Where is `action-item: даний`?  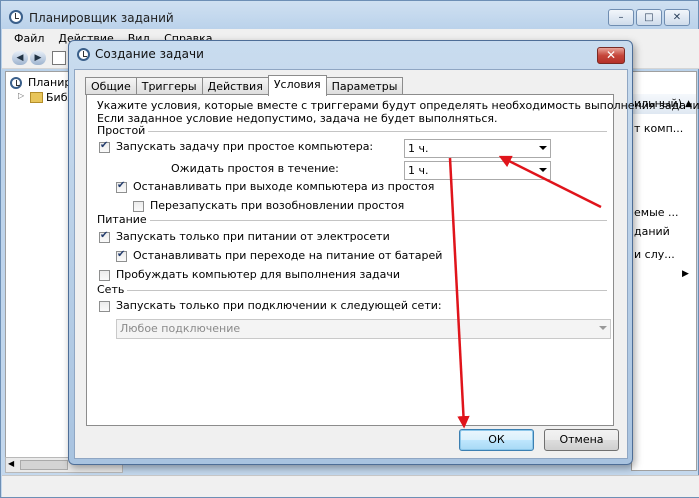 action-item: даний is located at coordinates (652, 231).